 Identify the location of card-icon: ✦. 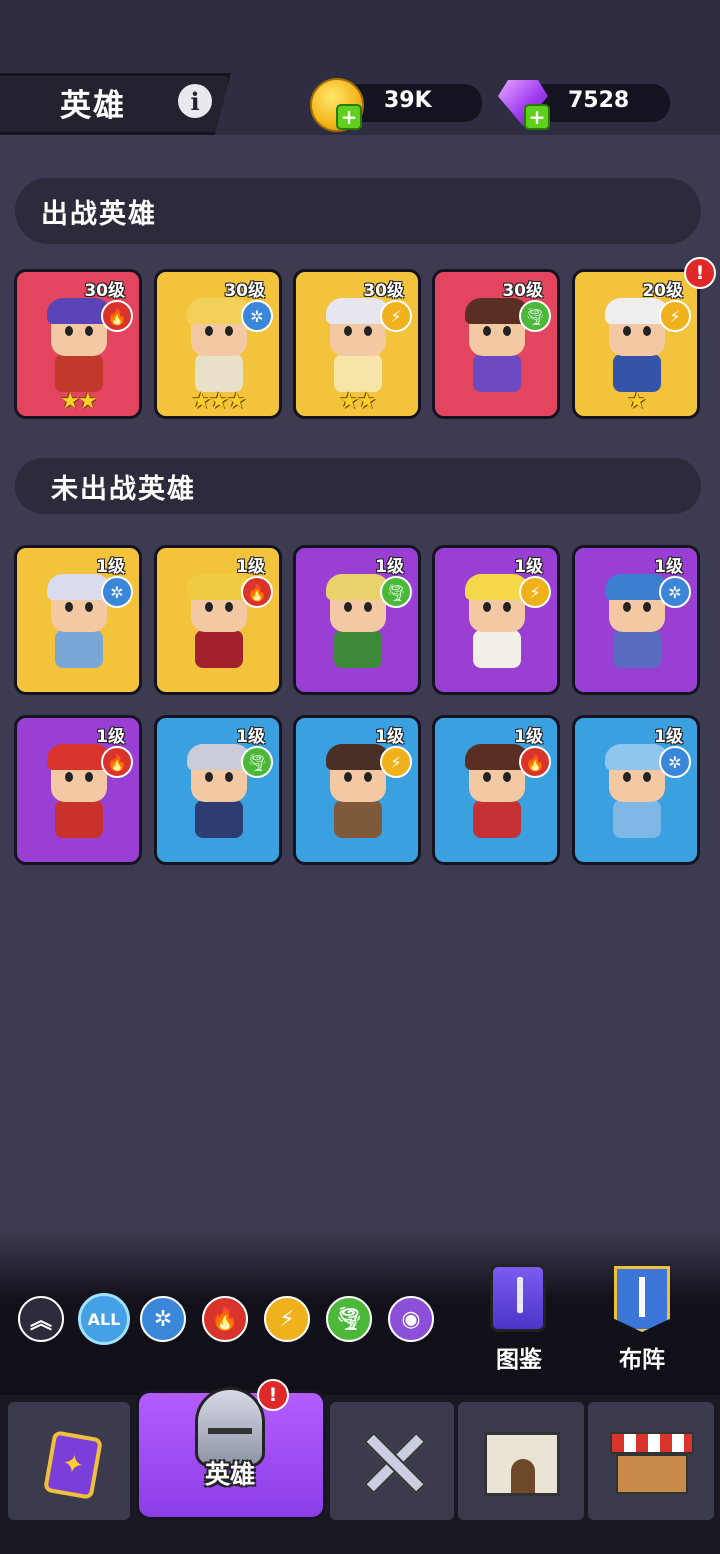
(73, 1465).